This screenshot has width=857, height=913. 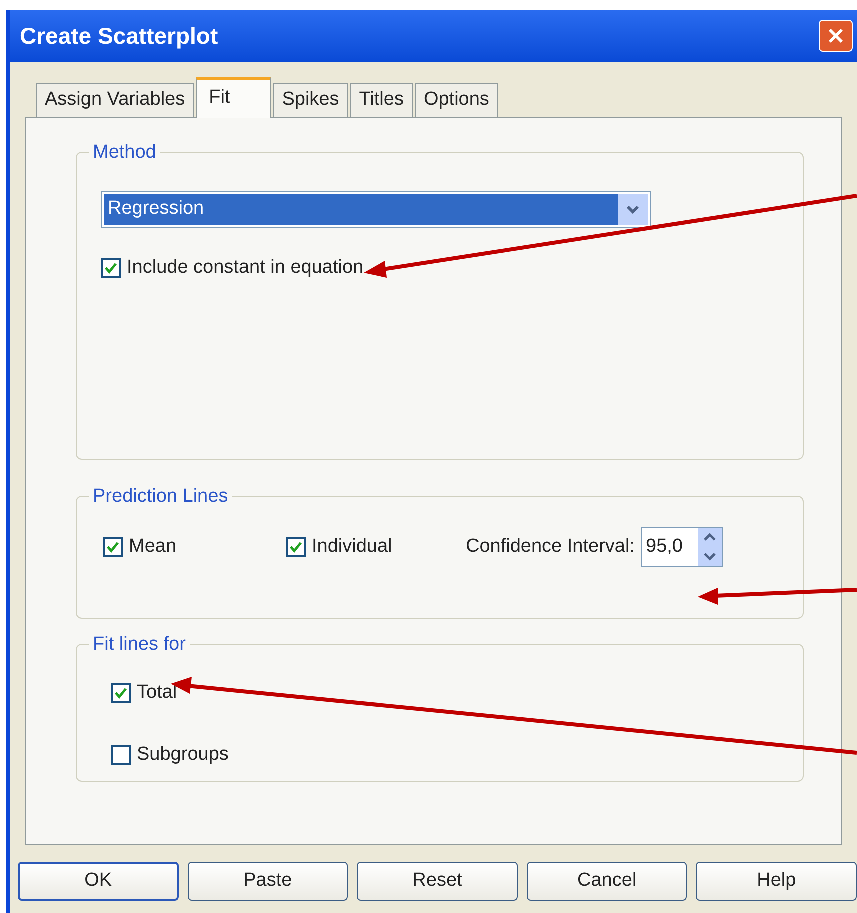 I want to click on method-dropdown: Regression, so click(x=376, y=209).